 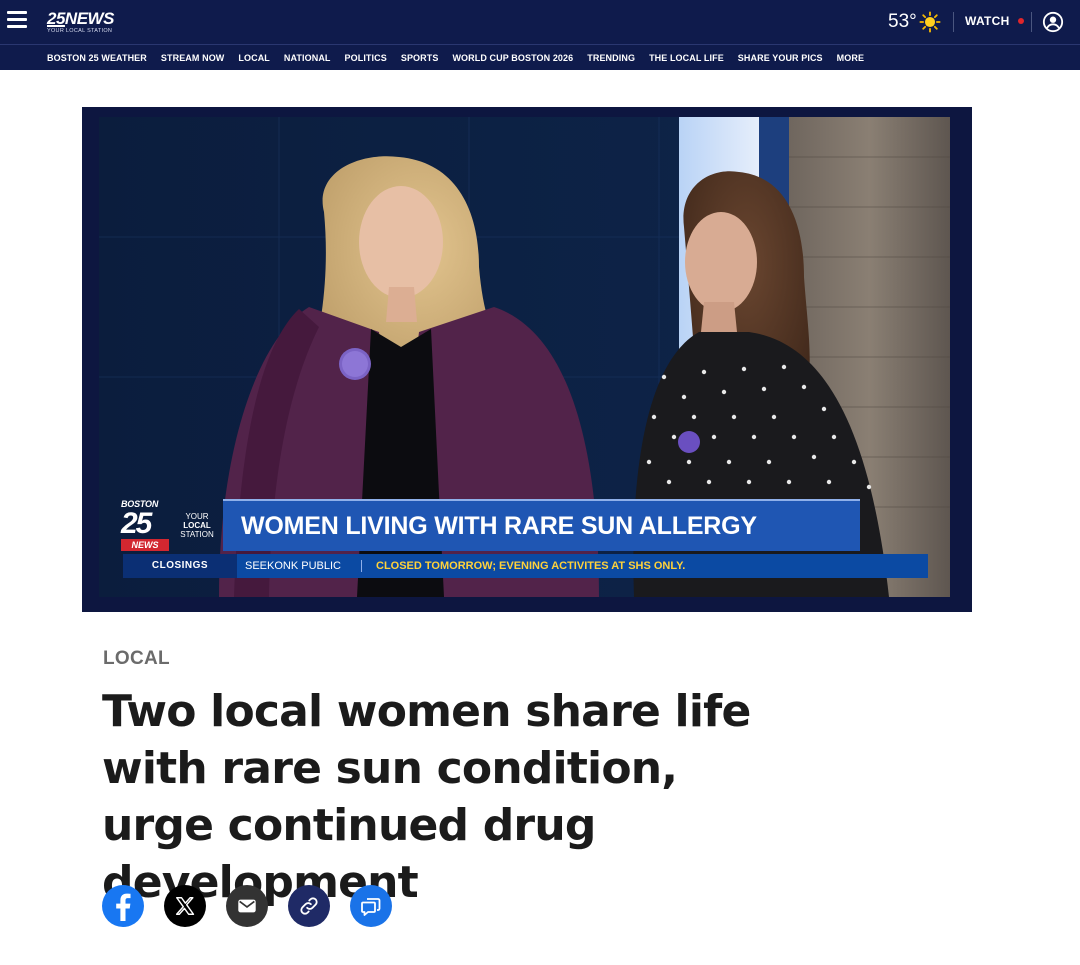 I want to click on broadcast-logo: BOSTON 25 YOUR LOCAL STATION NEWS, so click(x=171, y=527).